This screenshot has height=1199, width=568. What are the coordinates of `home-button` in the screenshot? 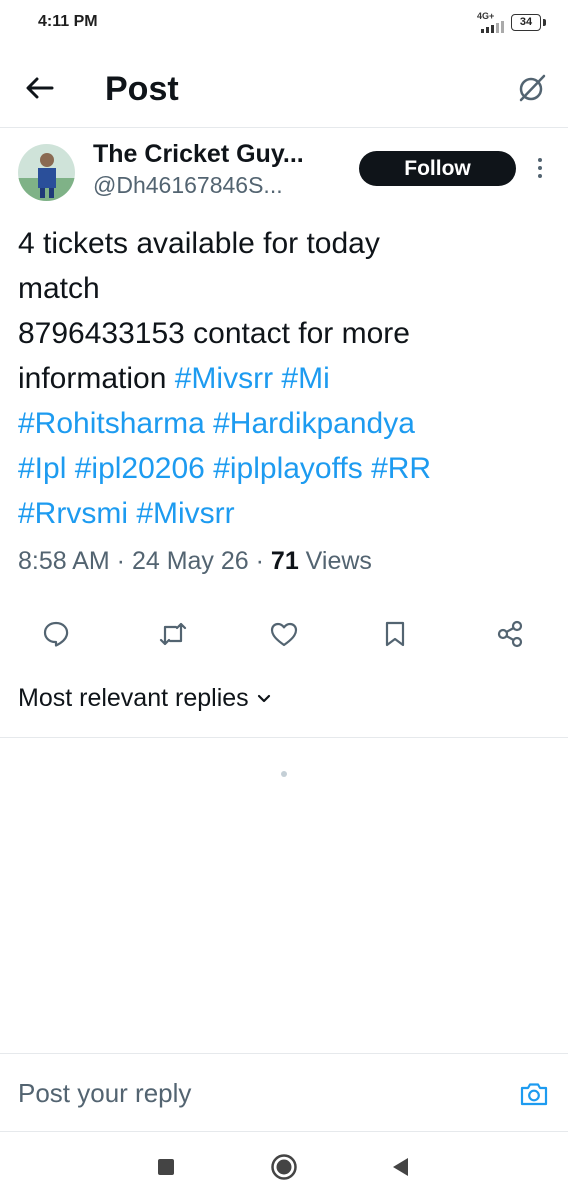 It's located at (284, 1167).